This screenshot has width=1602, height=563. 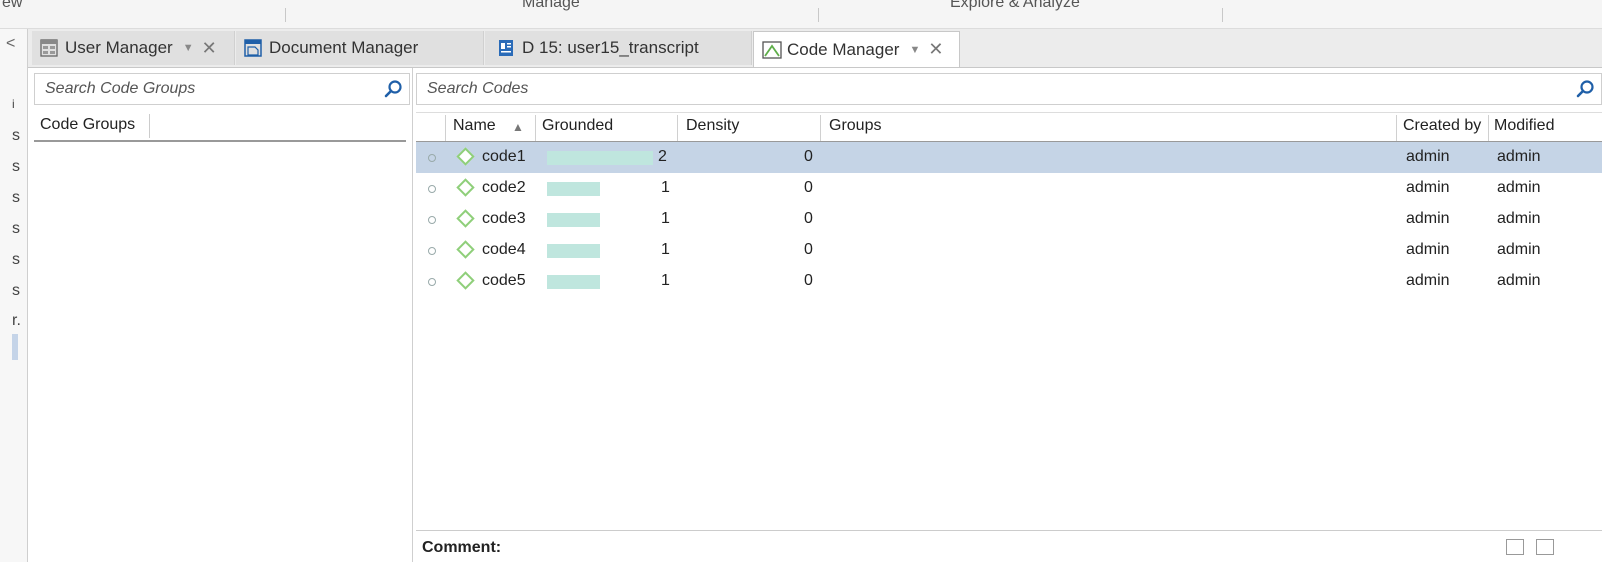 I want to click on collapse-chevron-icon: <, so click(x=10, y=44).